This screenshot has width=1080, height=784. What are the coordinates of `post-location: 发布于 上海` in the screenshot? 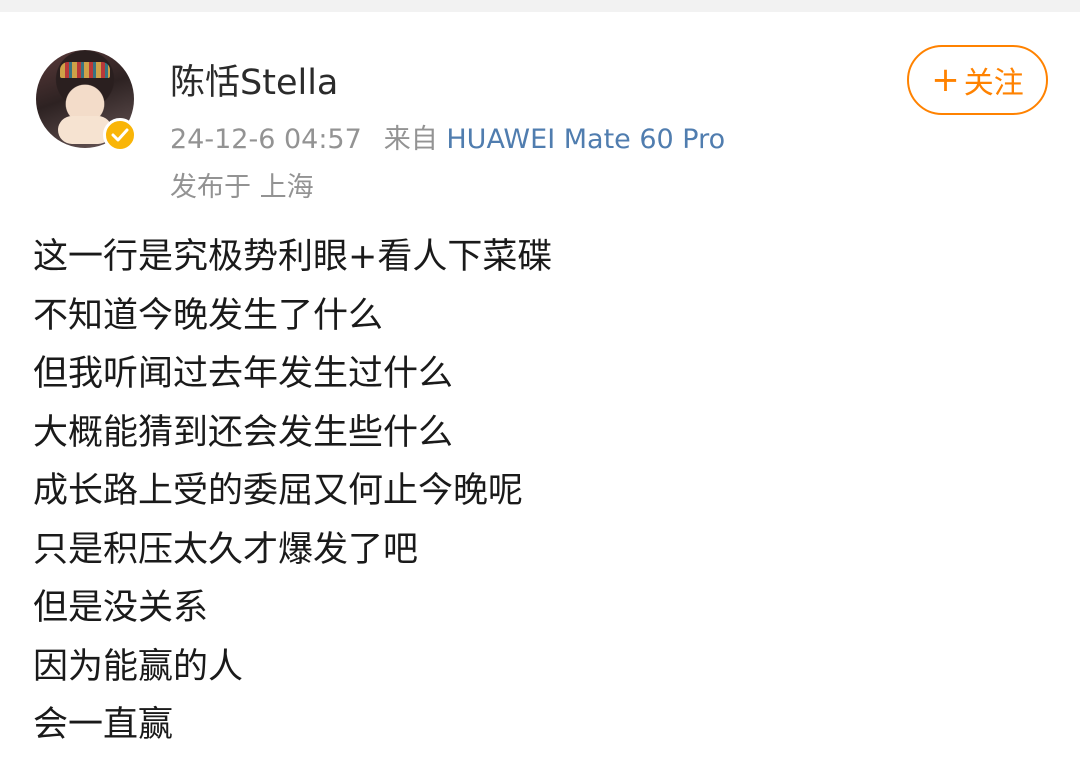 It's located at (242, 187).